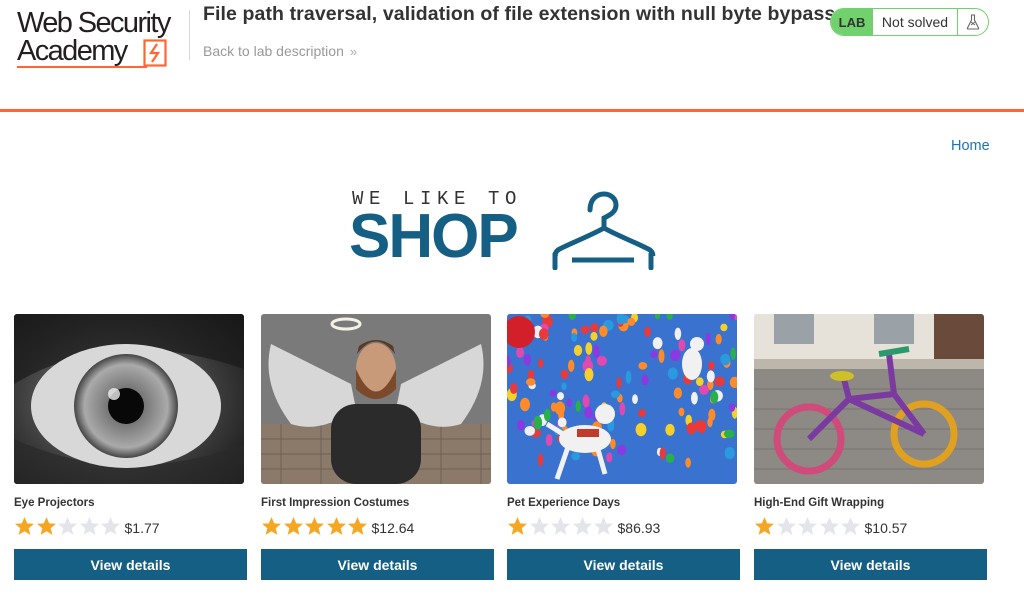  Describe the element at coordinates (819, 503) in the screenshot. I see `product-name: High-End Gift Wrapping` at that location.